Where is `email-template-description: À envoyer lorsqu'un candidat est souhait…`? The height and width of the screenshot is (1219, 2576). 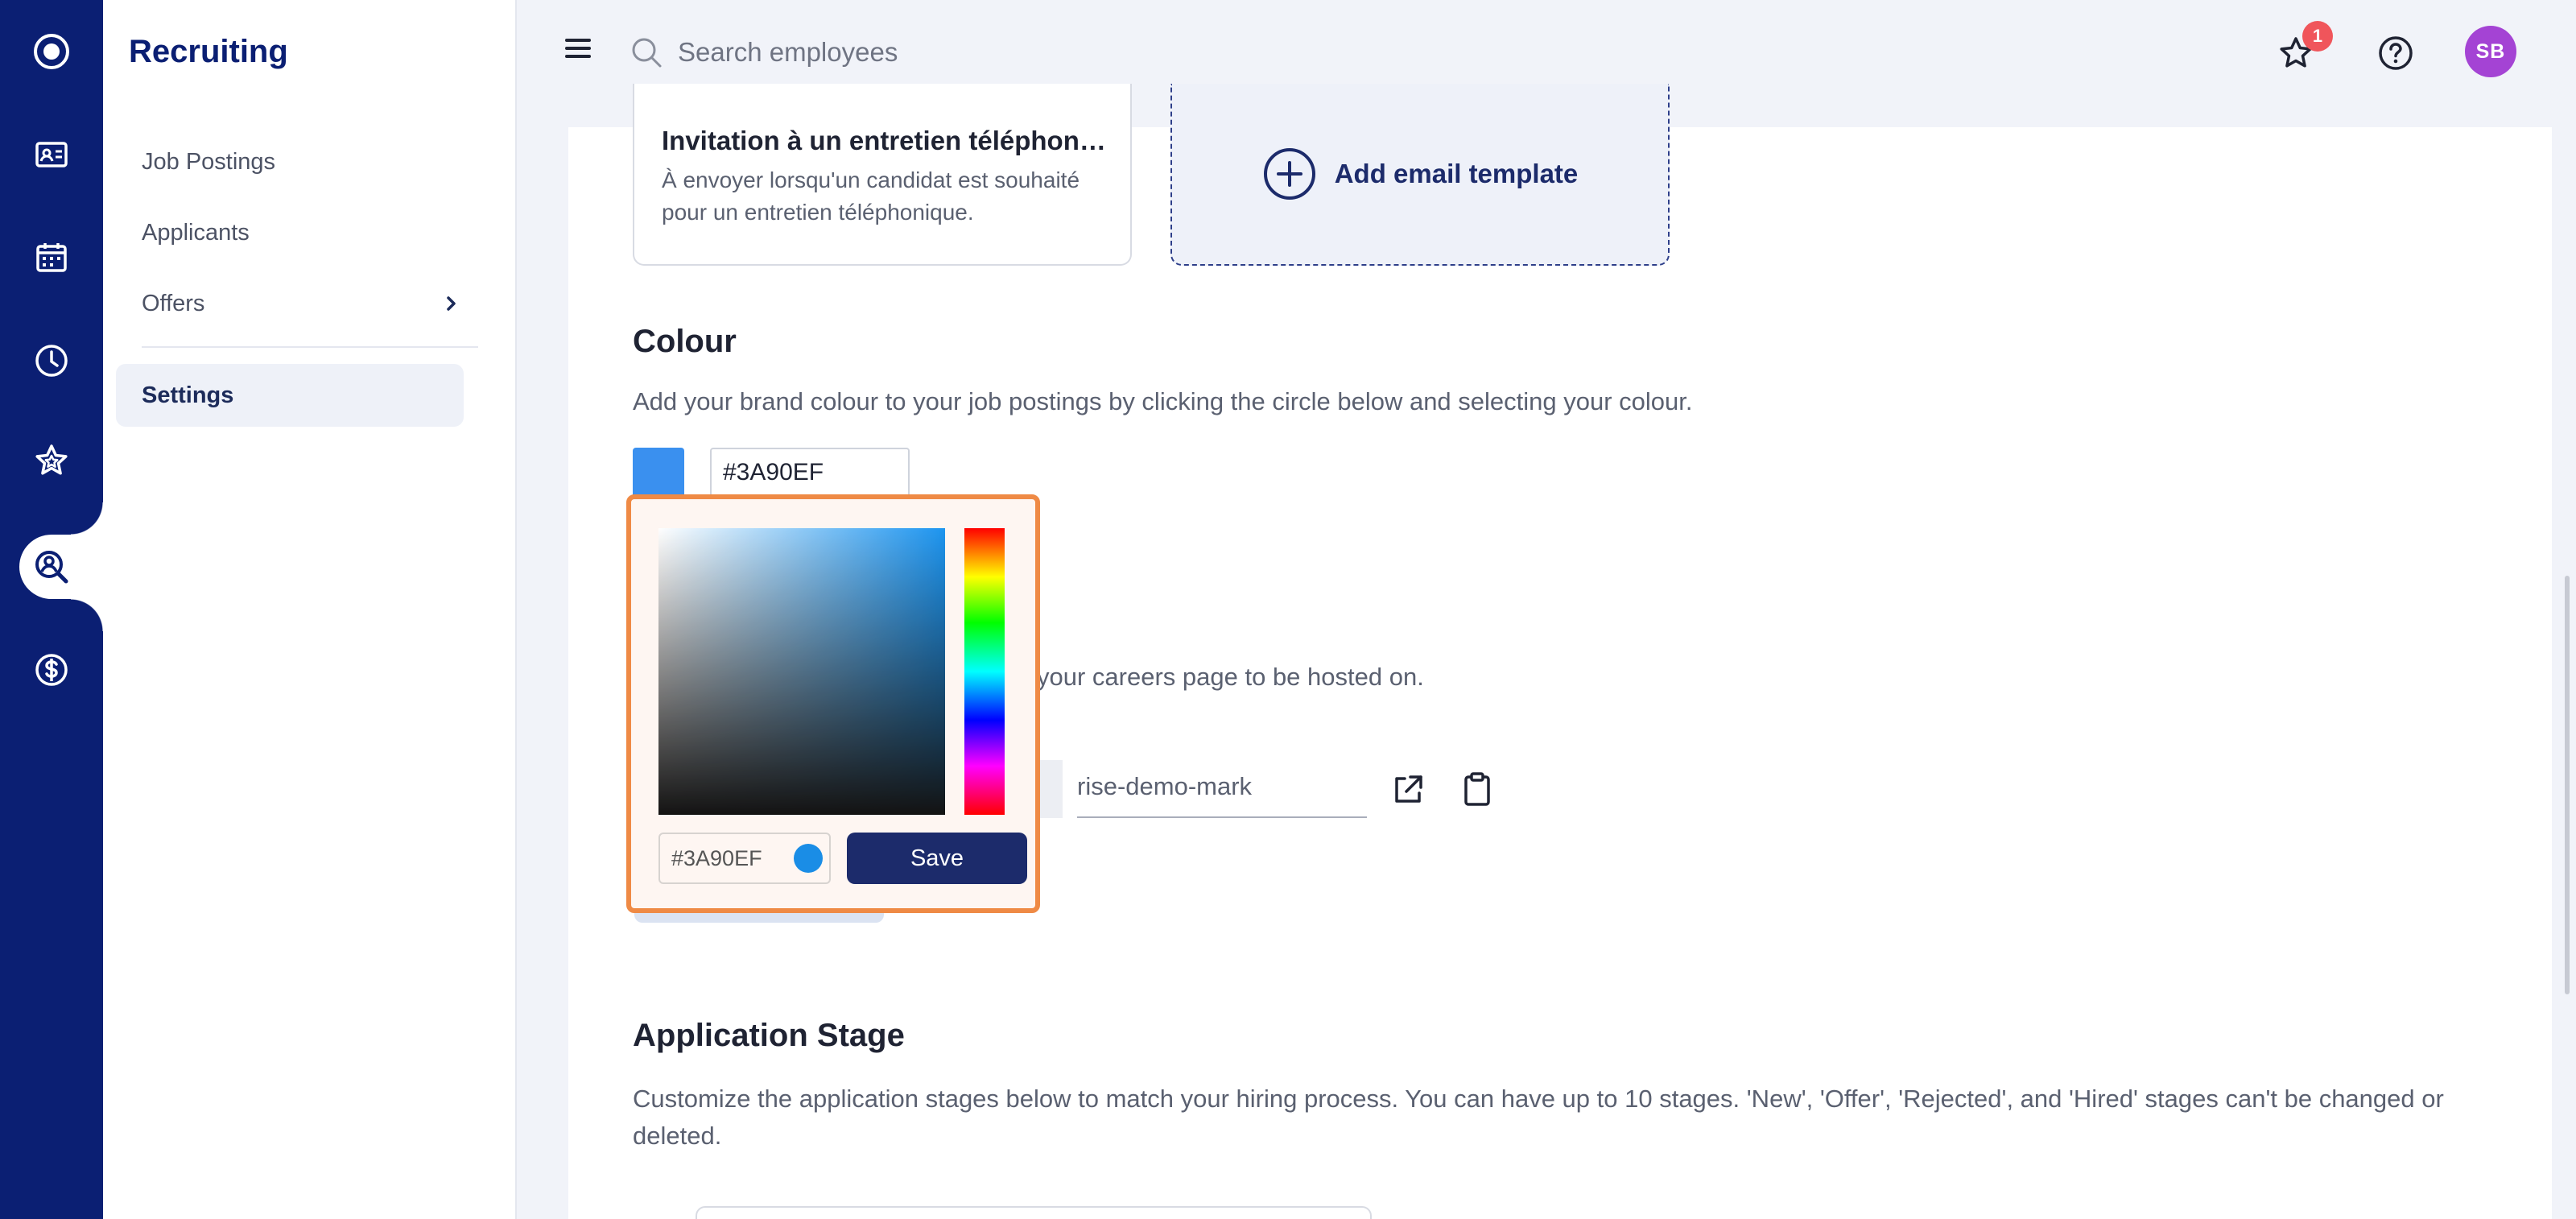
email-template-description: À envoyer lorsqu'un candidat est souhait… is located at coordinates (871, 196).